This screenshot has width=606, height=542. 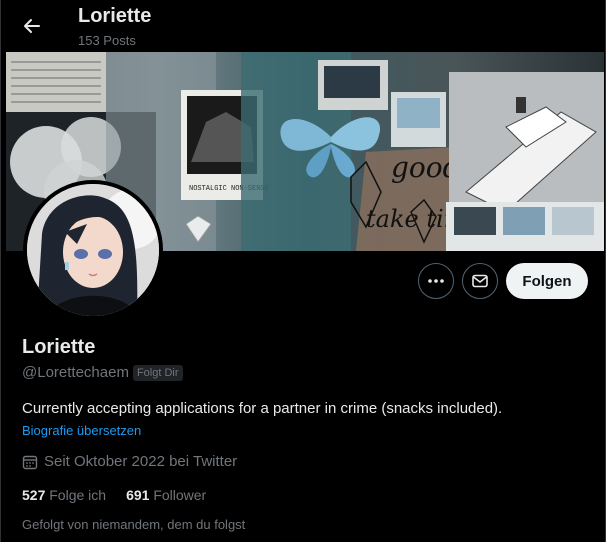 I want to click on envelope-icon, so click(x=480, y=281).